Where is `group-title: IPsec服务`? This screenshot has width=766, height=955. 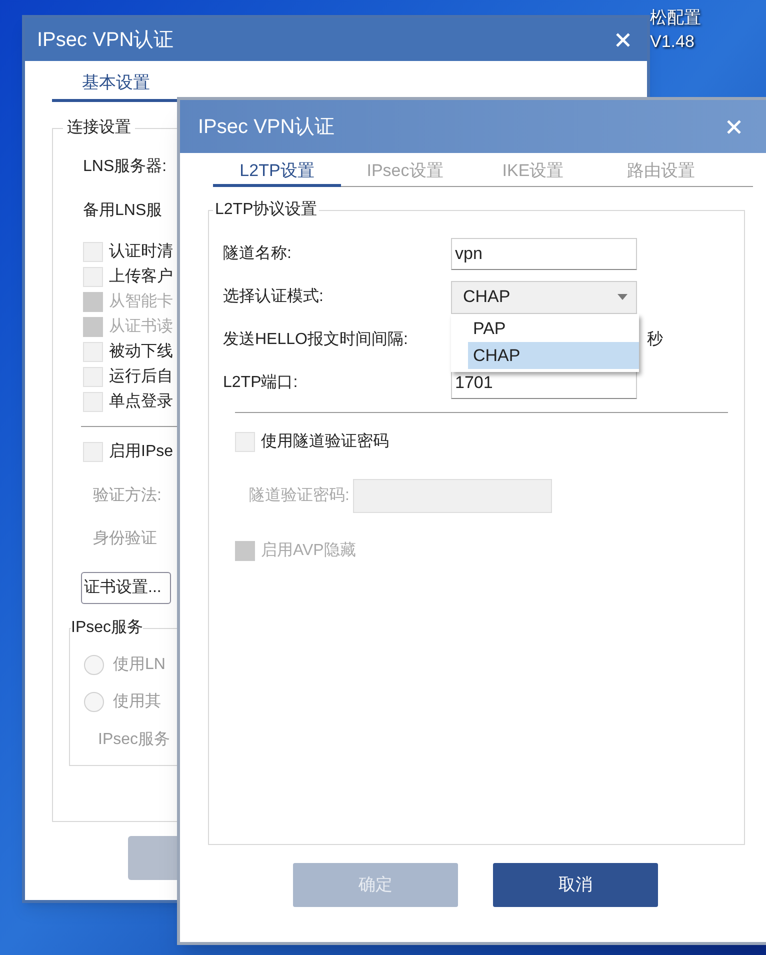 group-title: IPsec服务 is located at coordinates (107, 628).